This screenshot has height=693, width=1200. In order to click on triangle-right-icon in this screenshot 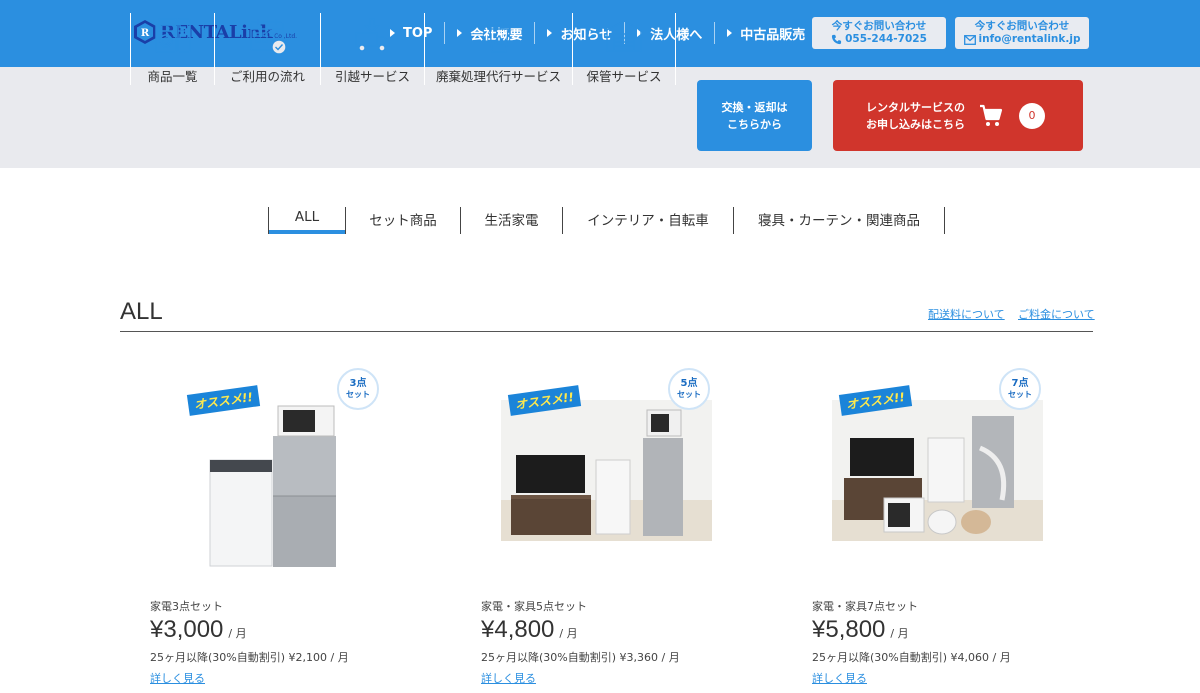, I will do `click(730, 33)`.